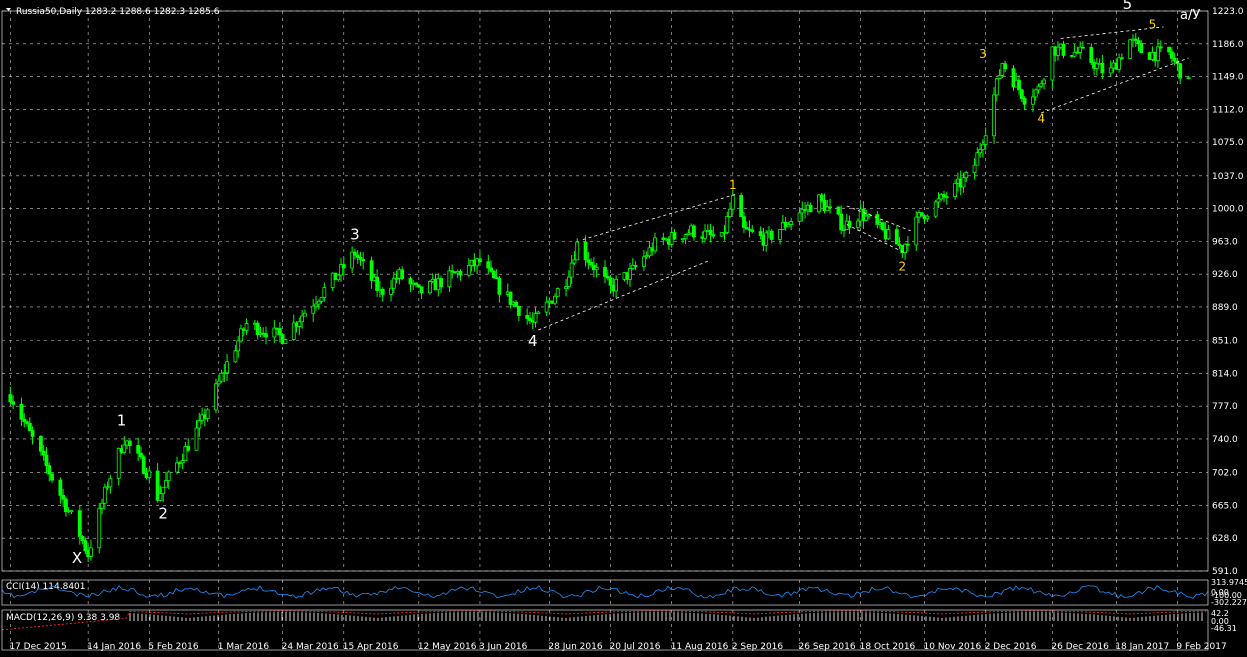  Describe the element at coordinates (1228, 210) in the screenshot. I see `y-tick-label: 1000.0` at that location.